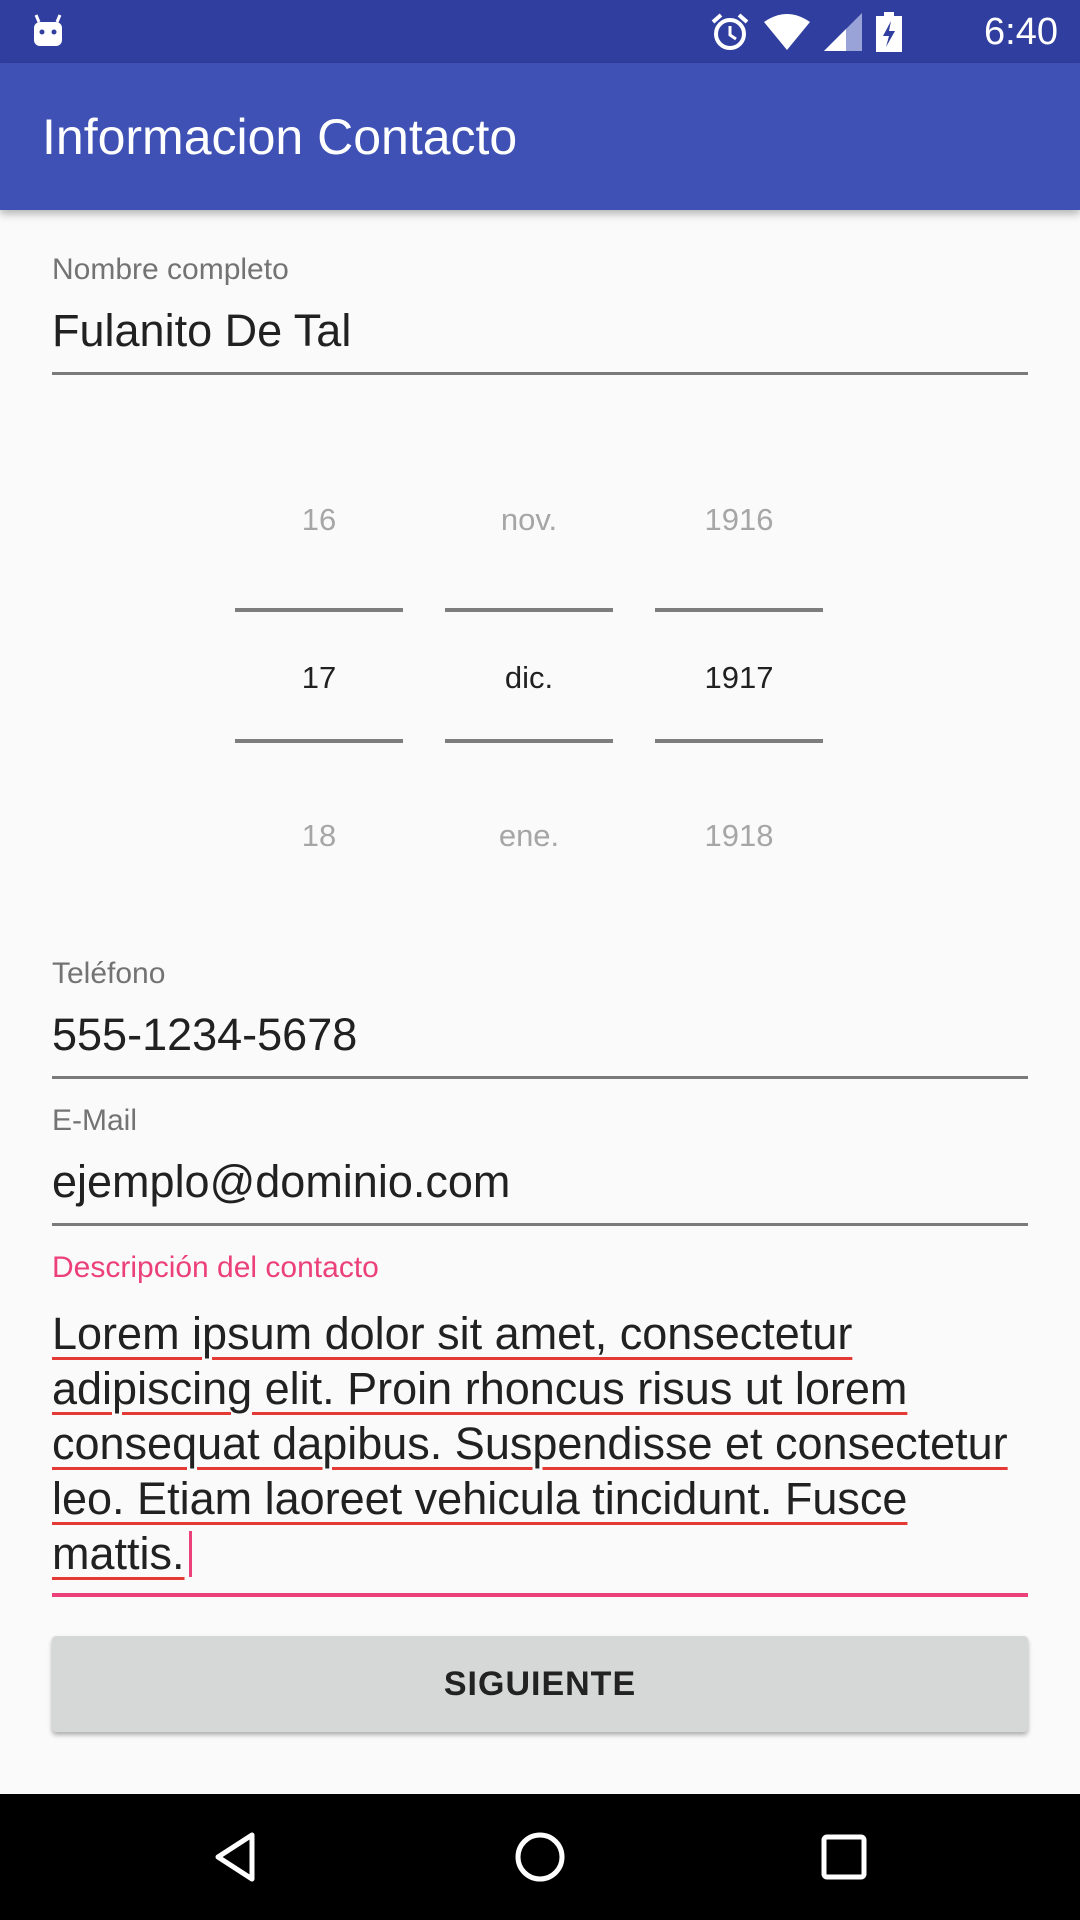  I want to click on date-picker: 16 17 18 nov. dic. ene. 1916 1917 1918, so click(530, 680).